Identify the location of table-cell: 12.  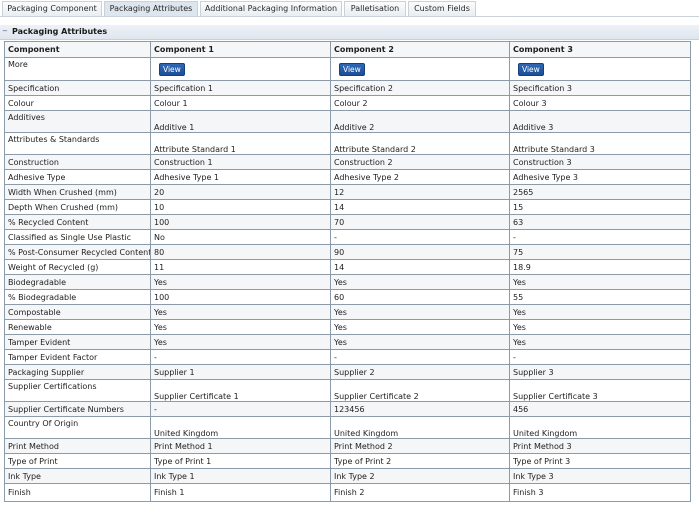
(420, 192).